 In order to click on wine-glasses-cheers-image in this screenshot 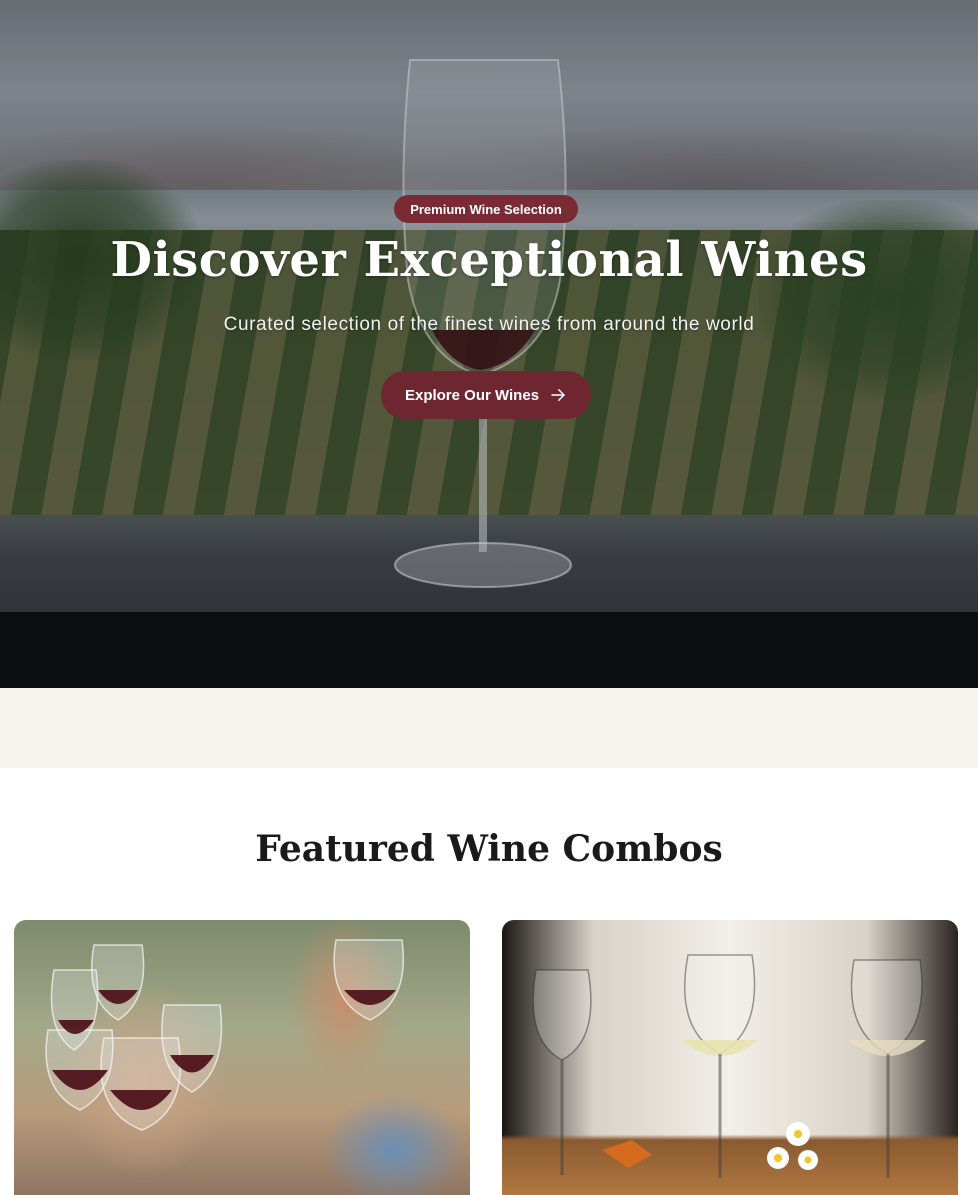, I will do `click(225, 1035)`.